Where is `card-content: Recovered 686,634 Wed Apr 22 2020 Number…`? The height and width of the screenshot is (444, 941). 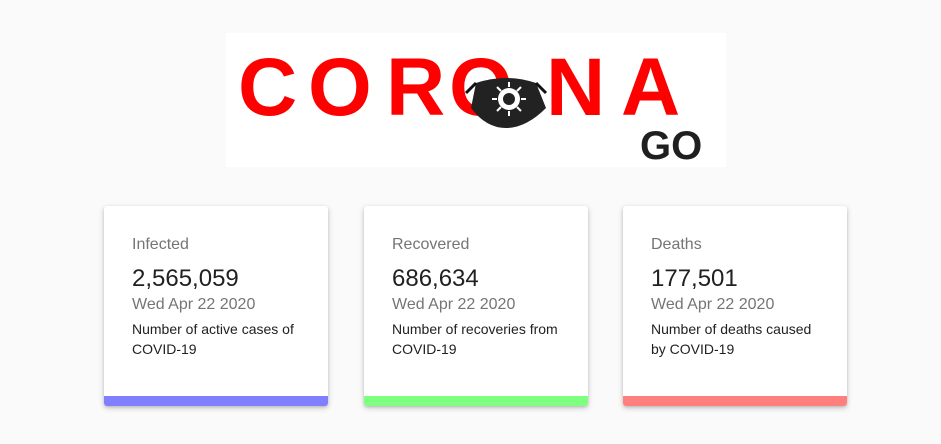 card-content: Recovered 686,634 Wed Apr 22 2020 Number… is located at coordinates (480, 297).